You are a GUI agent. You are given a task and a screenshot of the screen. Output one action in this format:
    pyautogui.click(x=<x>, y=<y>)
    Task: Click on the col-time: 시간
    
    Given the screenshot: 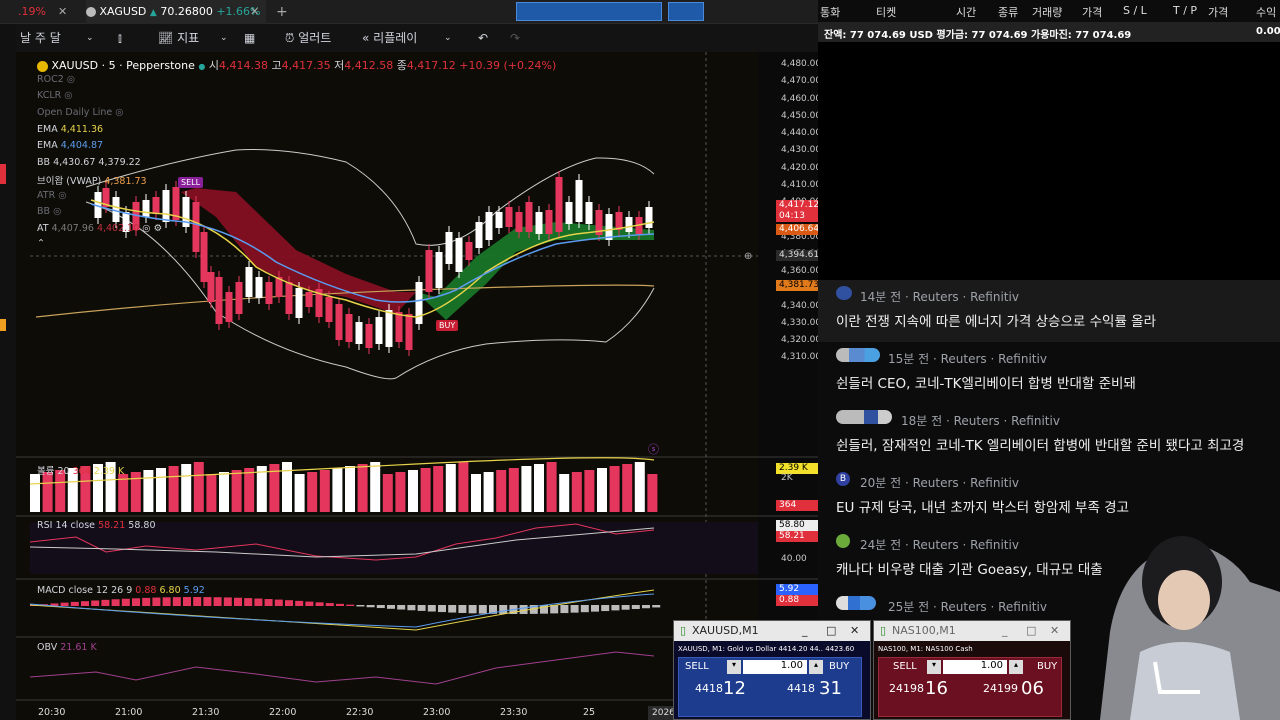 What is the action you would take?
    pyautogui.click(x=966, y=12)
    